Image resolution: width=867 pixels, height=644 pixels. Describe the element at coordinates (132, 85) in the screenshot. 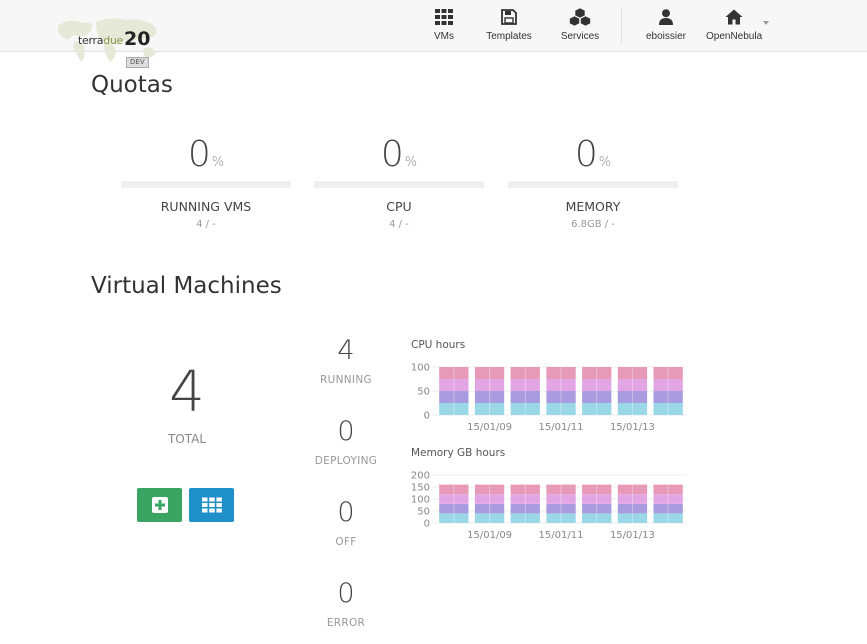

I see `quotas-title: Quotas` at that location.